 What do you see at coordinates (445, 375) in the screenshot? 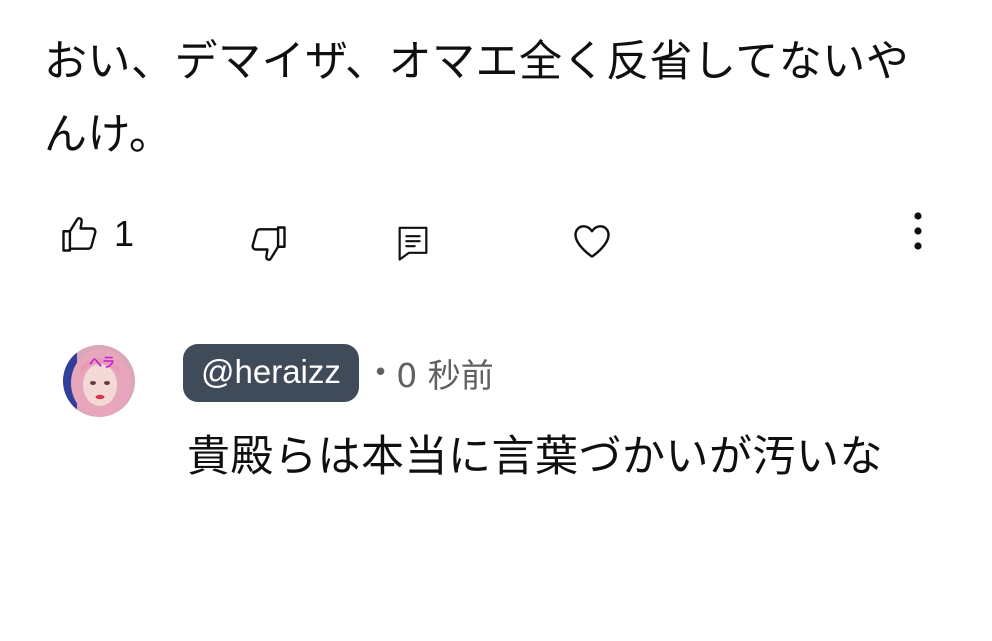
I see `reply-timestamp: 0 秒前` at bounding box center [445, 375].